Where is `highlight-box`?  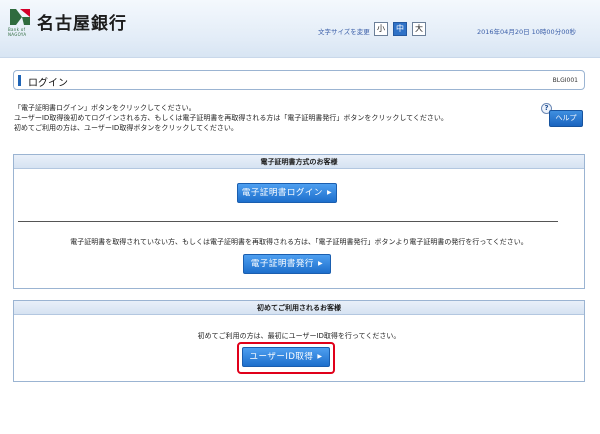 highlight-box is located at coordinates (286, 358).